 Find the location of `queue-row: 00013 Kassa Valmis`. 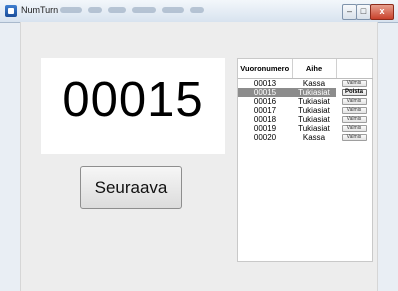

queue-row: 00013 Kassa Valmis is located at coordinates (305, 84).